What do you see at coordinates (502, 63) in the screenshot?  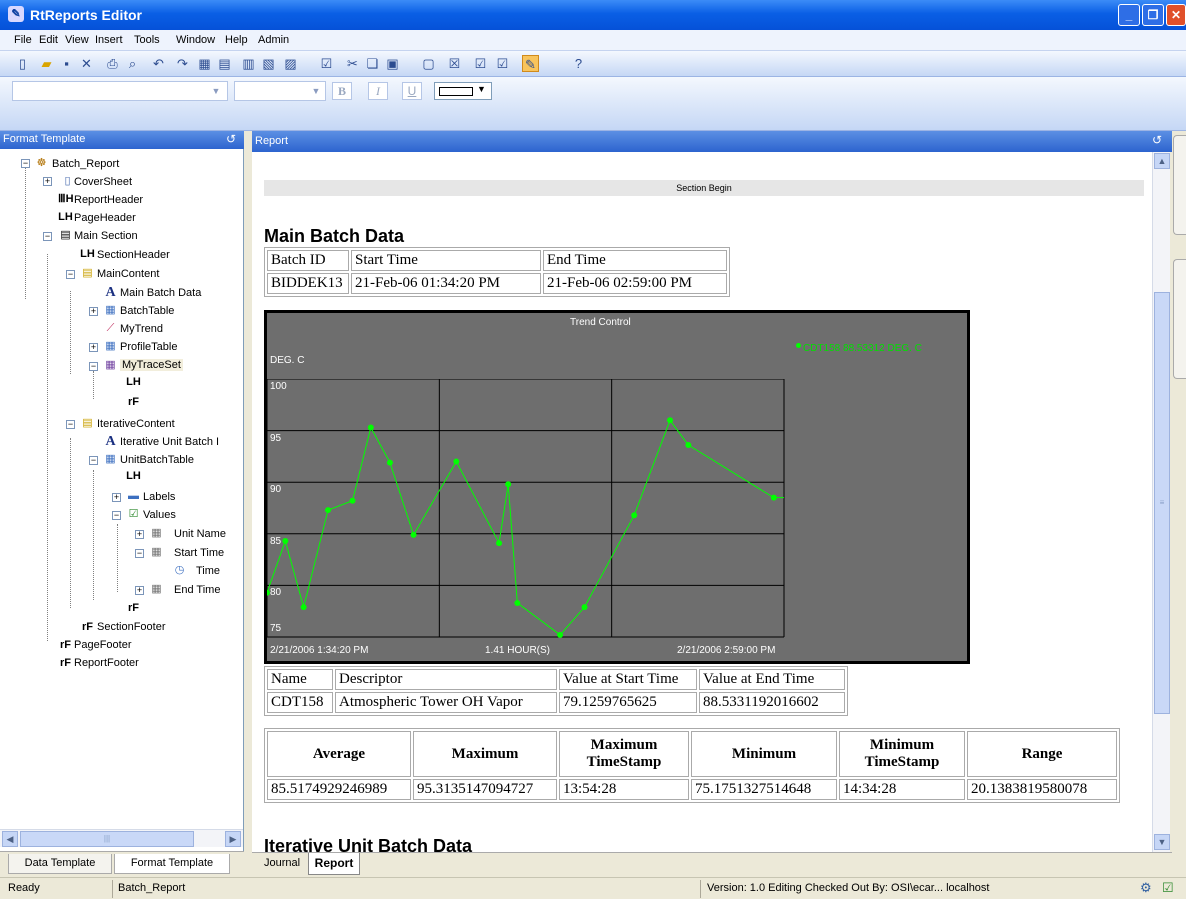 I see `checkout-icon: ☑` at bounding box center [502, 63].